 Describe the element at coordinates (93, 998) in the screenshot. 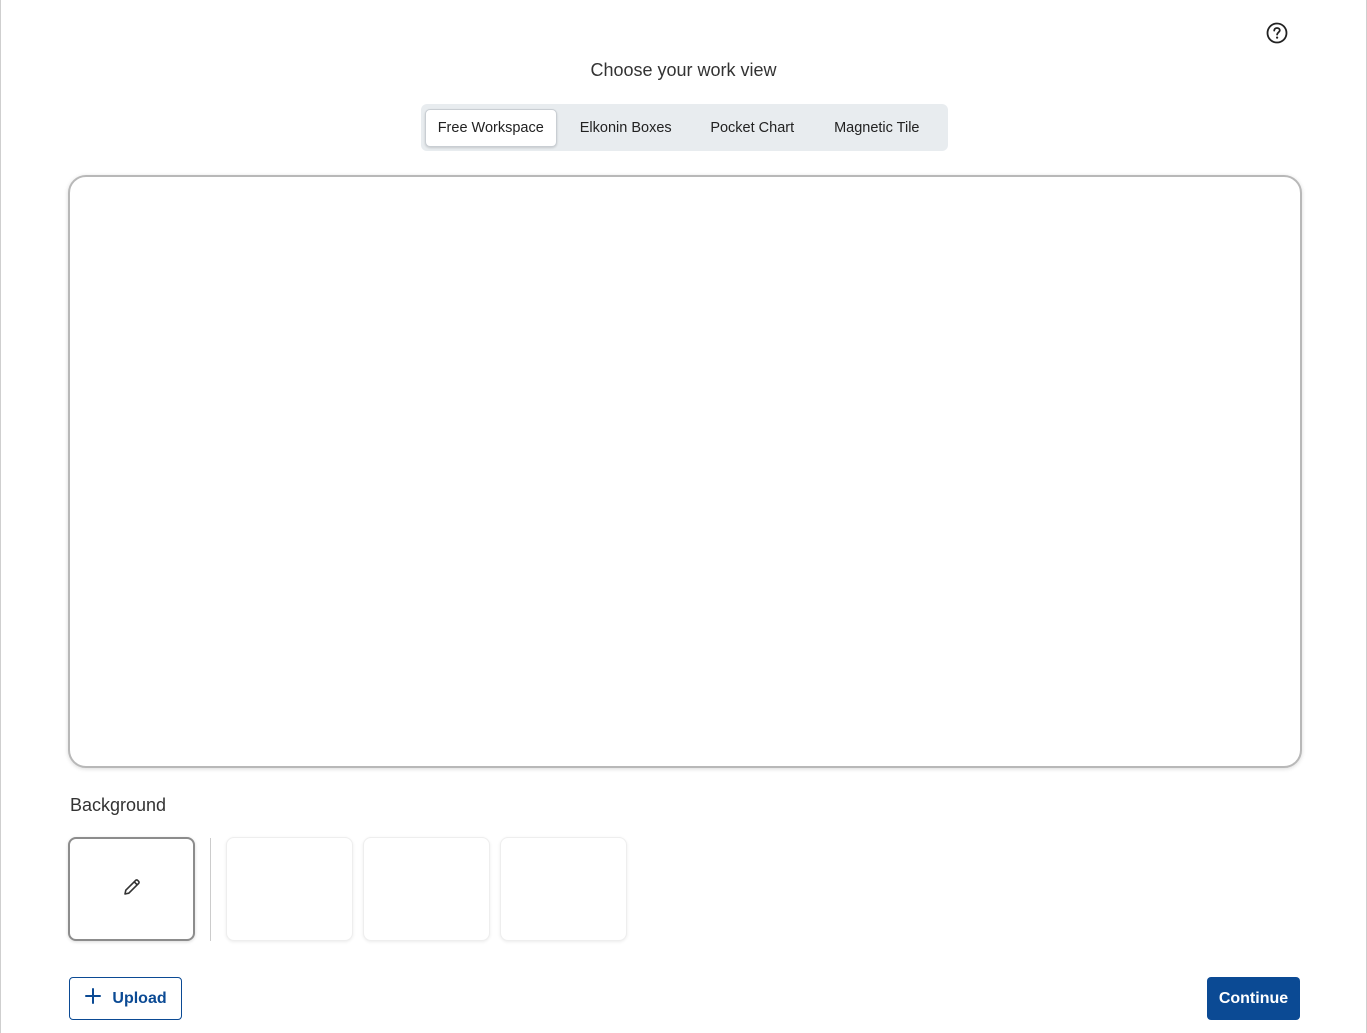

I see `plus-icon` at that location.